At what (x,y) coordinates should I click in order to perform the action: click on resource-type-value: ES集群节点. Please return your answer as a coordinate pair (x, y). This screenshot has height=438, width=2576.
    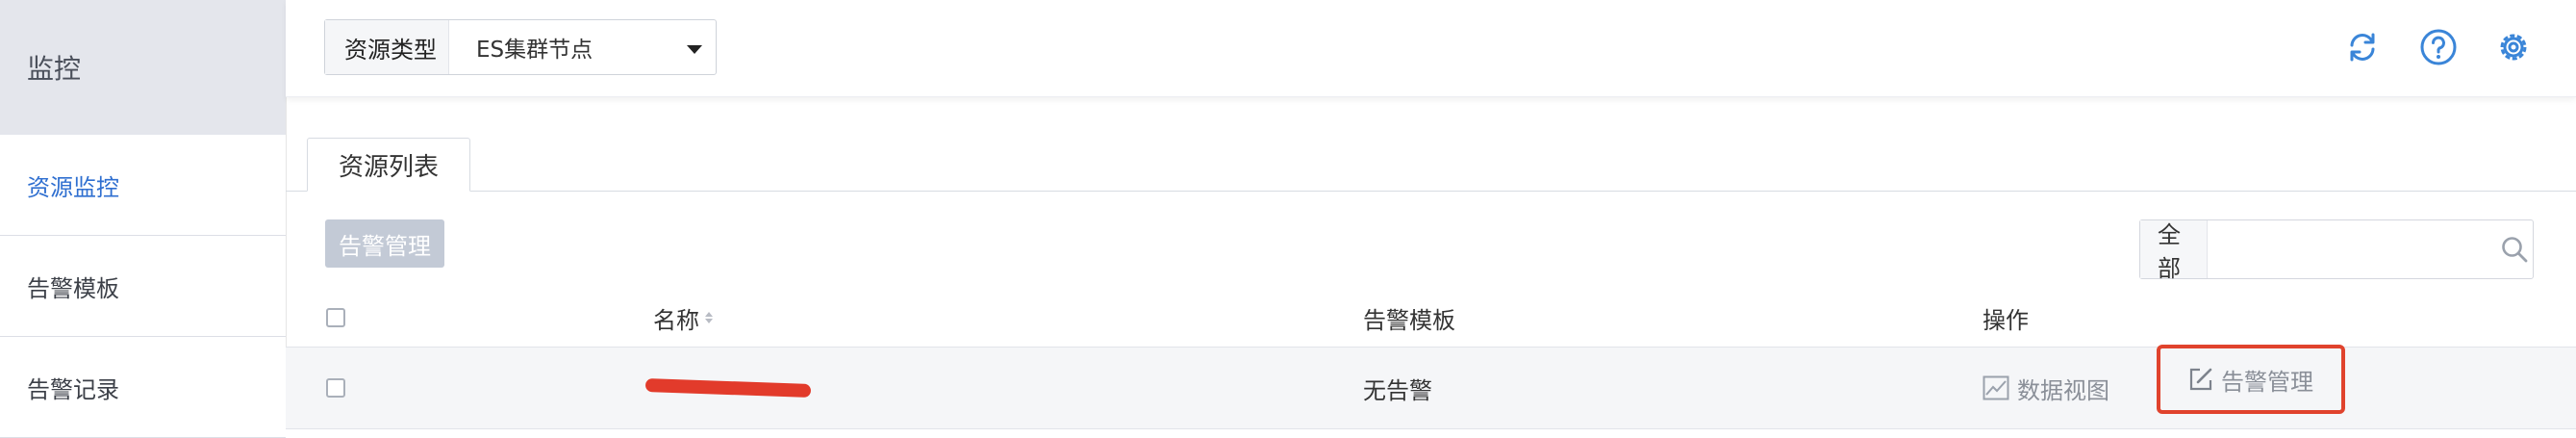
    Looking at the image, I should click on (534, 51).